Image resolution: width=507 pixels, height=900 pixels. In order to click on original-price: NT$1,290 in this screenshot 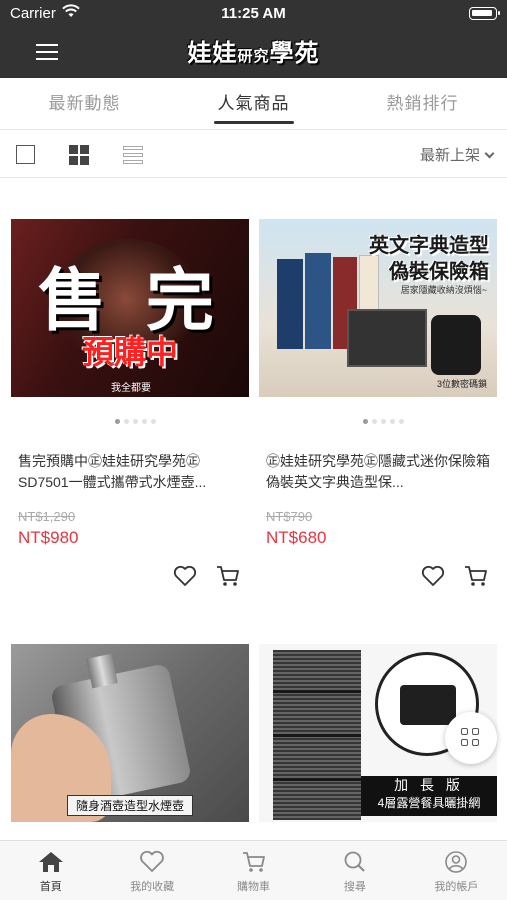, I will do `click(47, 516)`.